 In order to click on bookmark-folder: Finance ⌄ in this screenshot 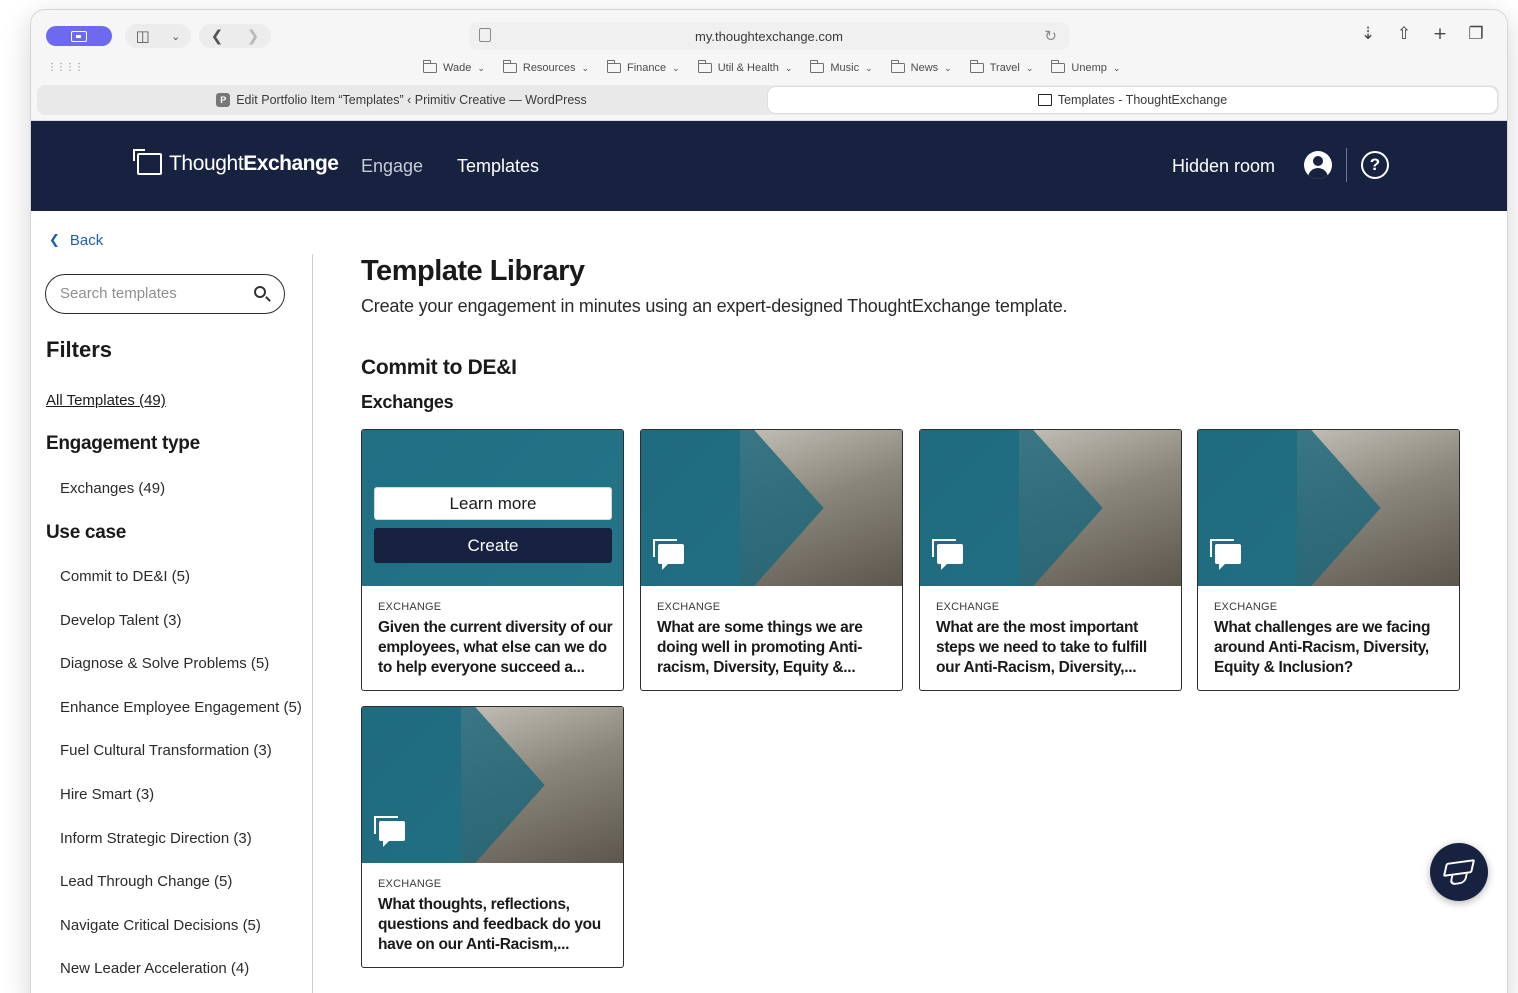, I will do `click(643, 67)`.